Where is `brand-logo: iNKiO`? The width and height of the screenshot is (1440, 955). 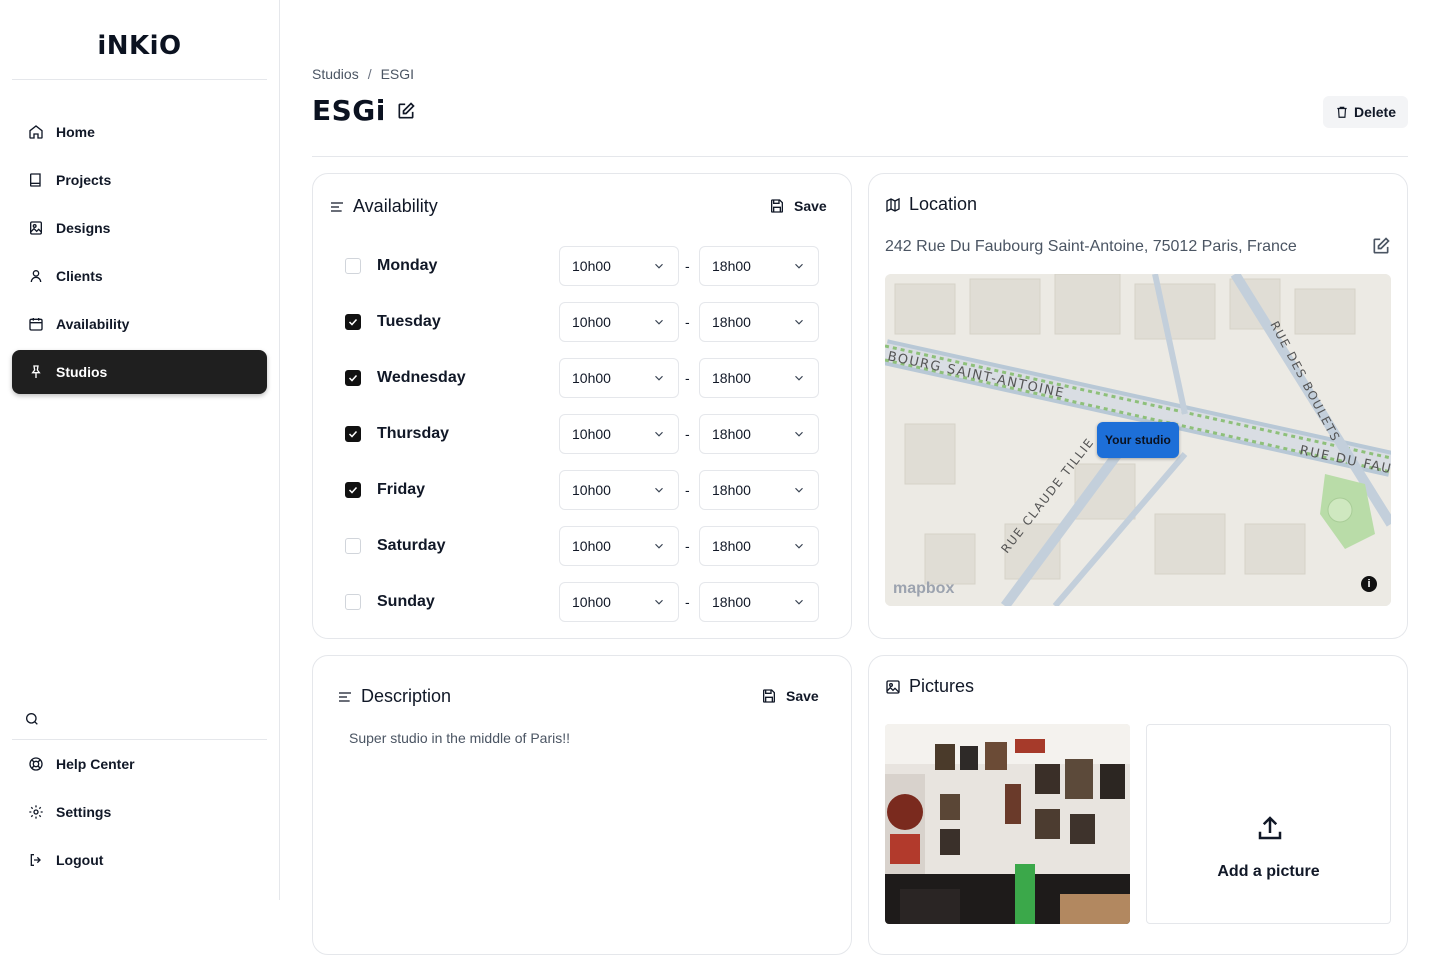
brand-logo: iNKiO is located at coordinates (139, 53).